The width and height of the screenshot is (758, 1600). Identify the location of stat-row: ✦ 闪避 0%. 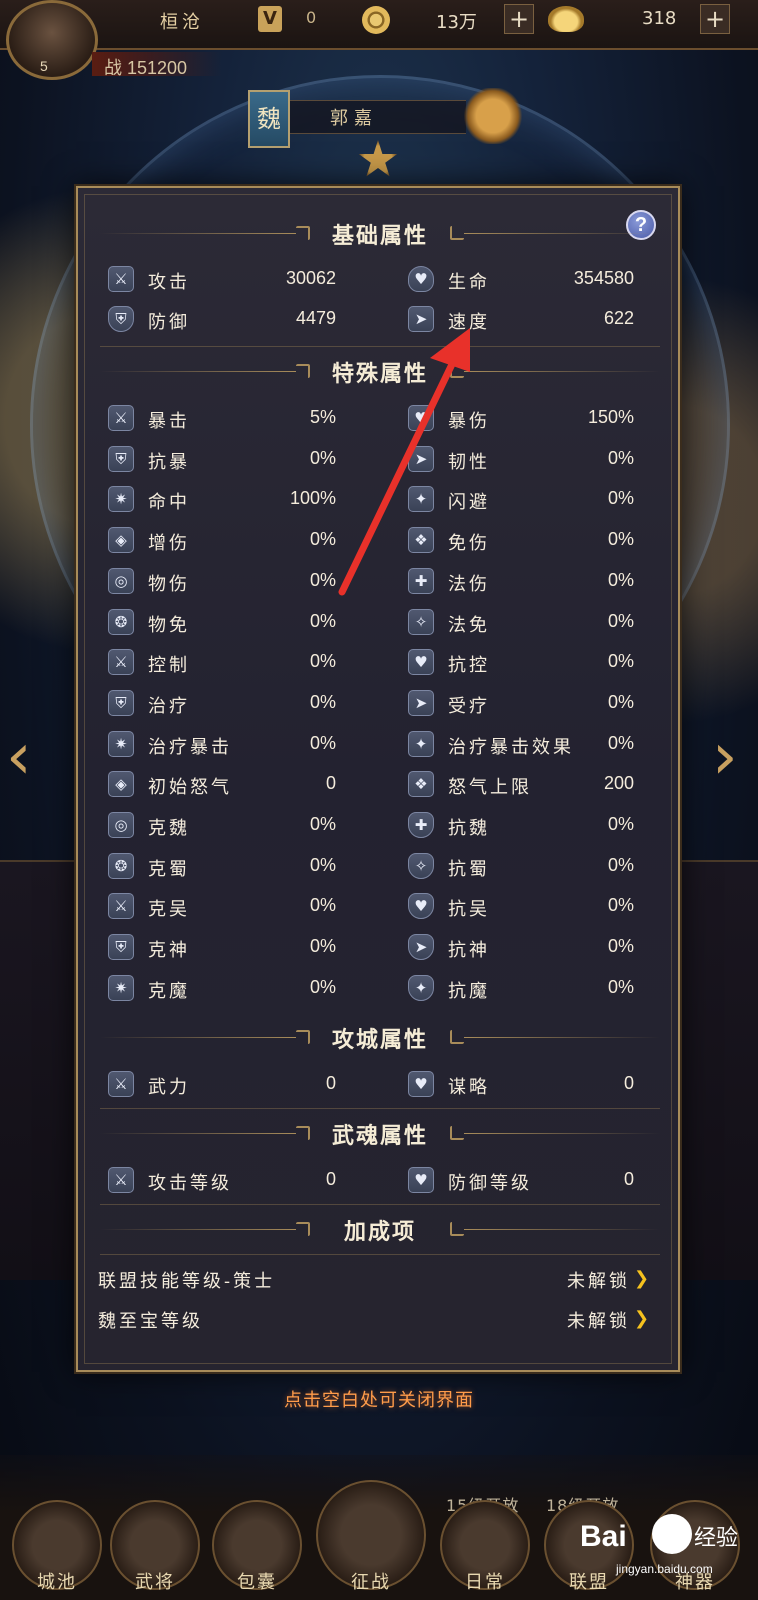
(521, 500).